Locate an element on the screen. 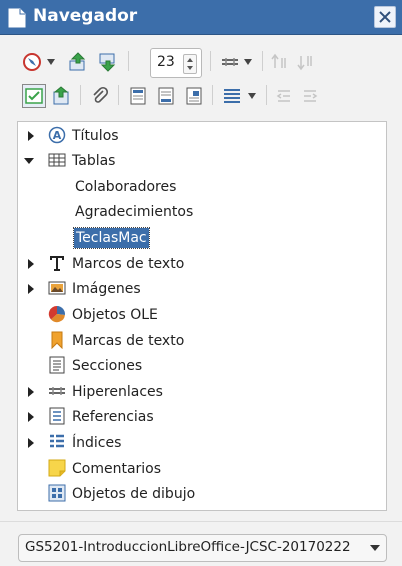  window-title: Navegador is located at coordinates (85, 16).